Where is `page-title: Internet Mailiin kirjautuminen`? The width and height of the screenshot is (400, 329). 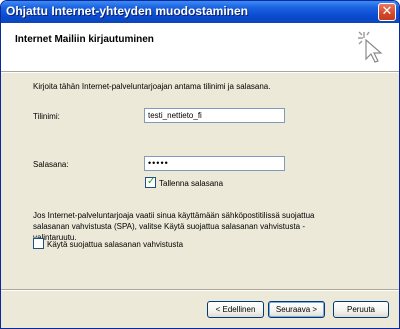 page-title: Internet Mailiin kirjautuminen is located at coordinates (84, 39).